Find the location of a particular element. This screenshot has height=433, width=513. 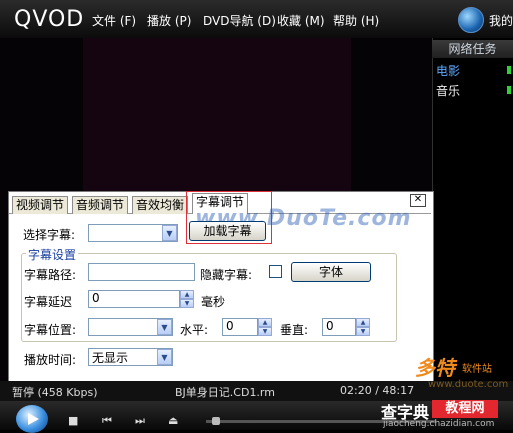

next-icon: ⏭ is located at coordinates (140, 421).